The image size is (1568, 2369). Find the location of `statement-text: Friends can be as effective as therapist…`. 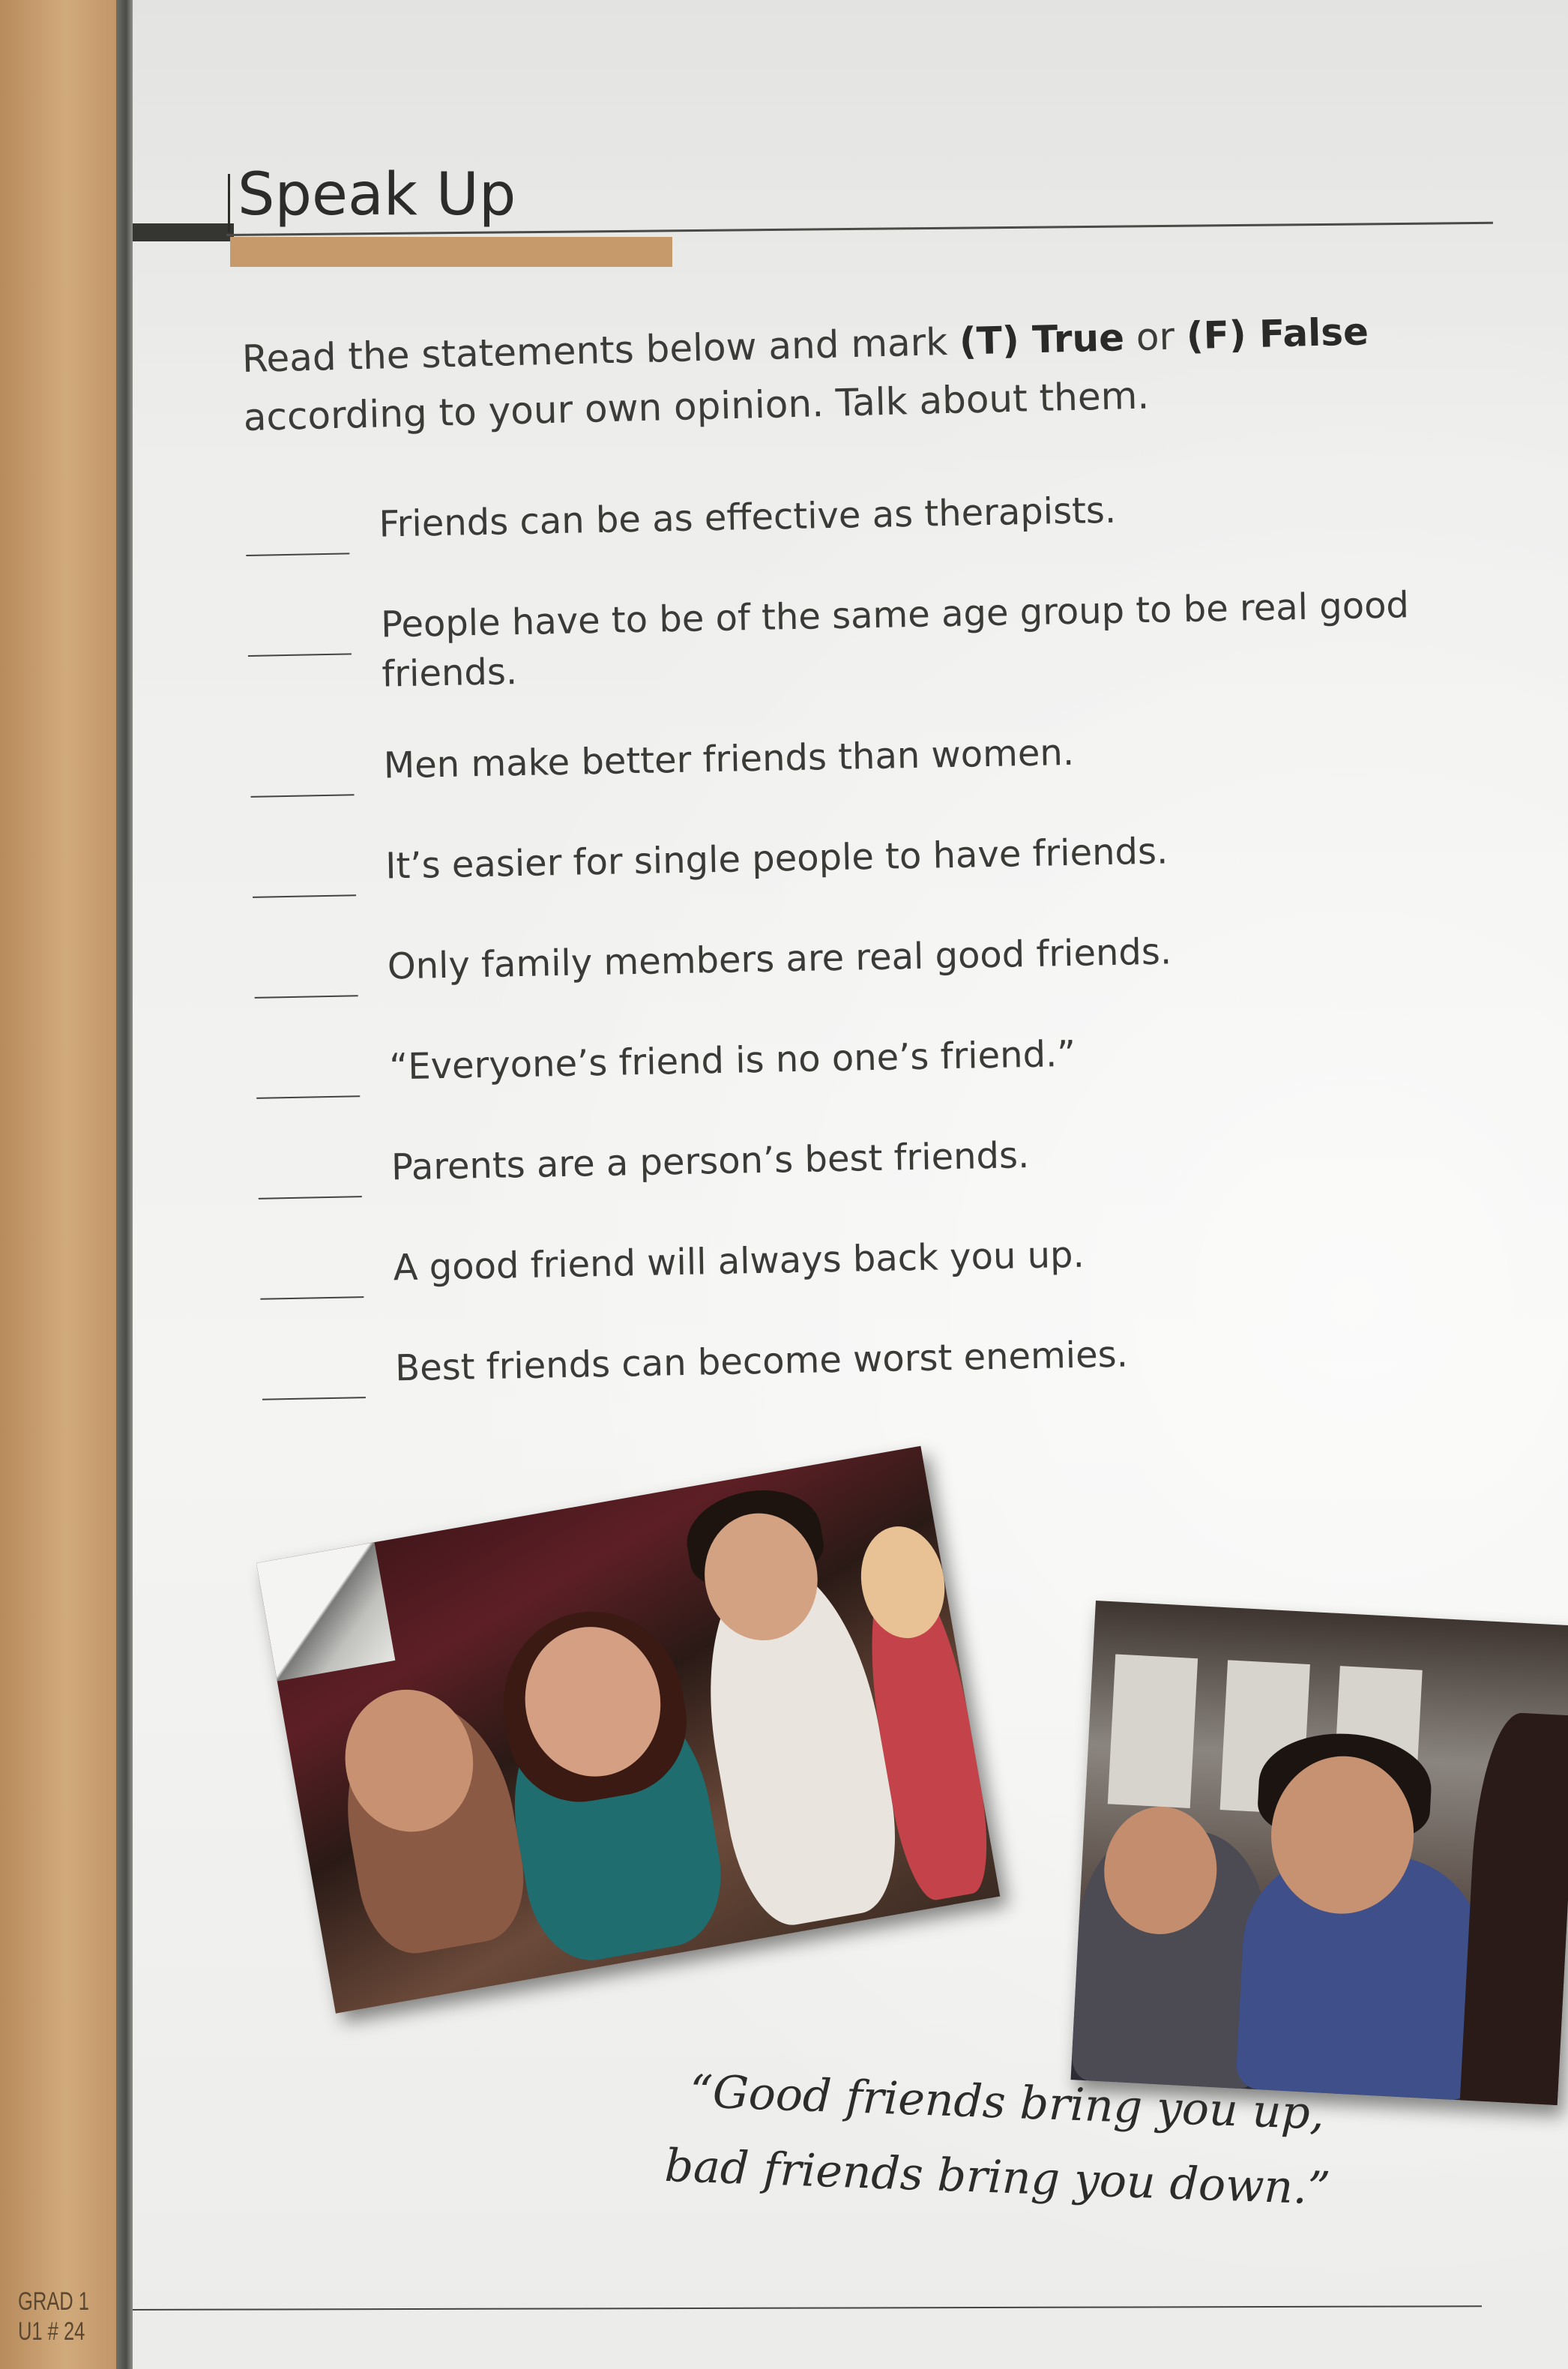

statement-text: Friends can be as effective as therapist… is located at coordinates (748, 517).